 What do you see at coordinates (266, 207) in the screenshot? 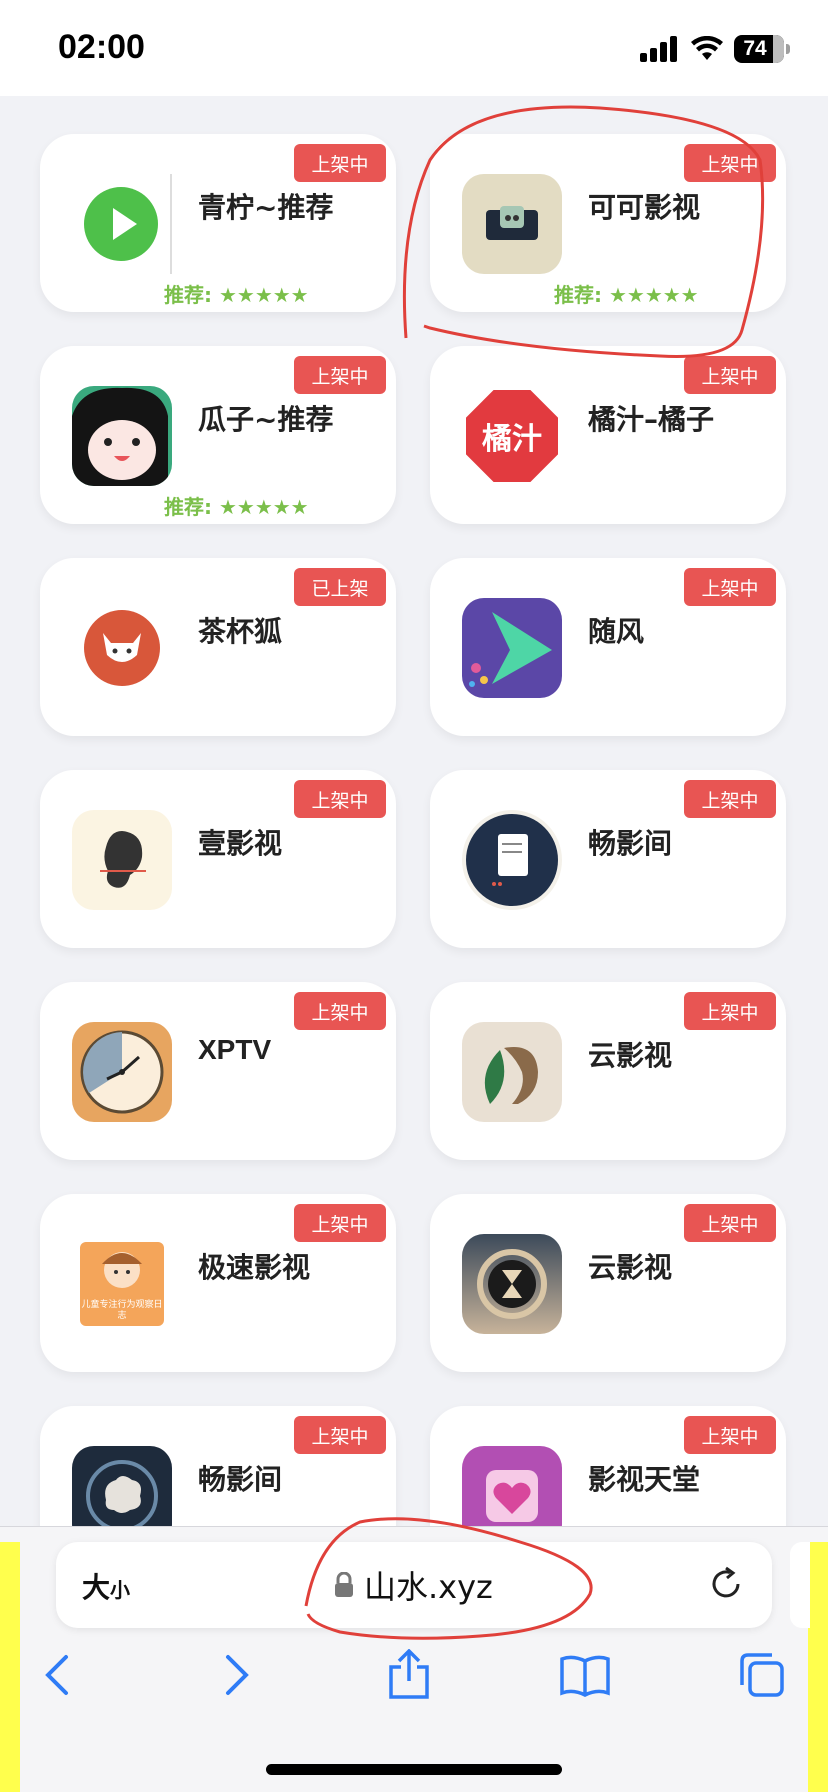
I see `app-name: 青柠~推荐` at bounding box center [266, 207].